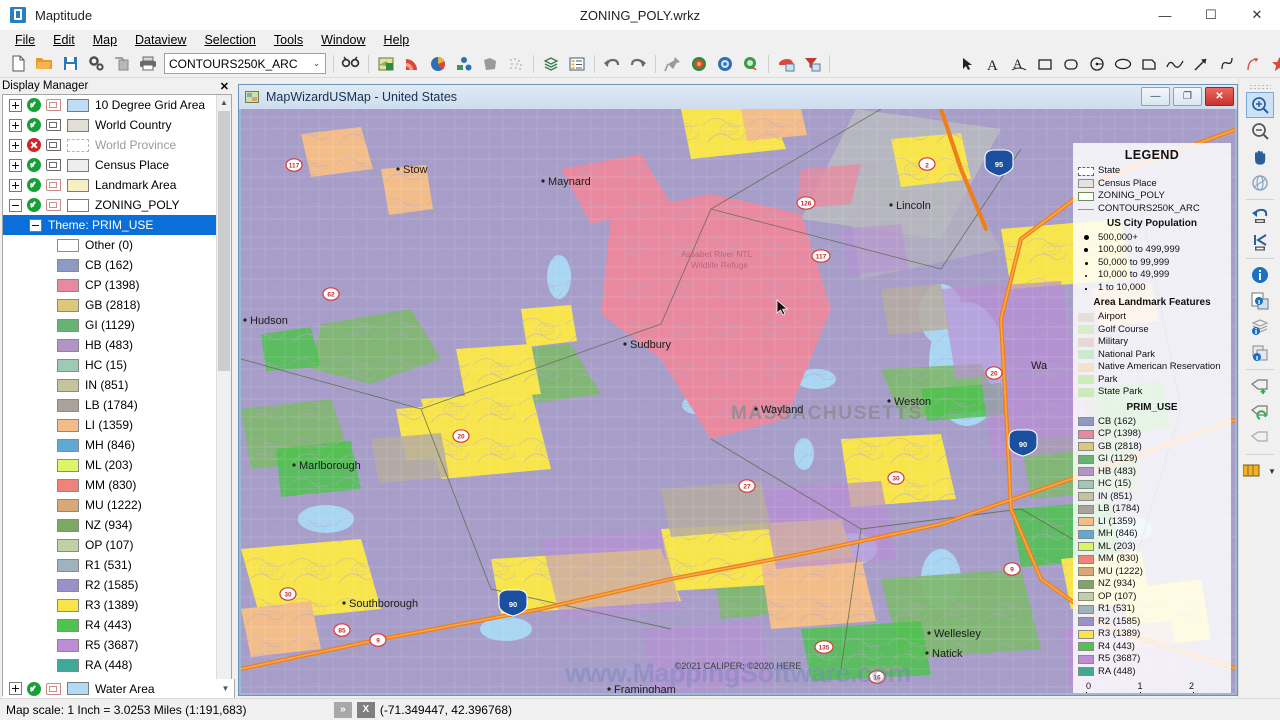  Describe the element at coordinates (229, 40) in the screenshot. I see `menu-selection: Selection` at that location.